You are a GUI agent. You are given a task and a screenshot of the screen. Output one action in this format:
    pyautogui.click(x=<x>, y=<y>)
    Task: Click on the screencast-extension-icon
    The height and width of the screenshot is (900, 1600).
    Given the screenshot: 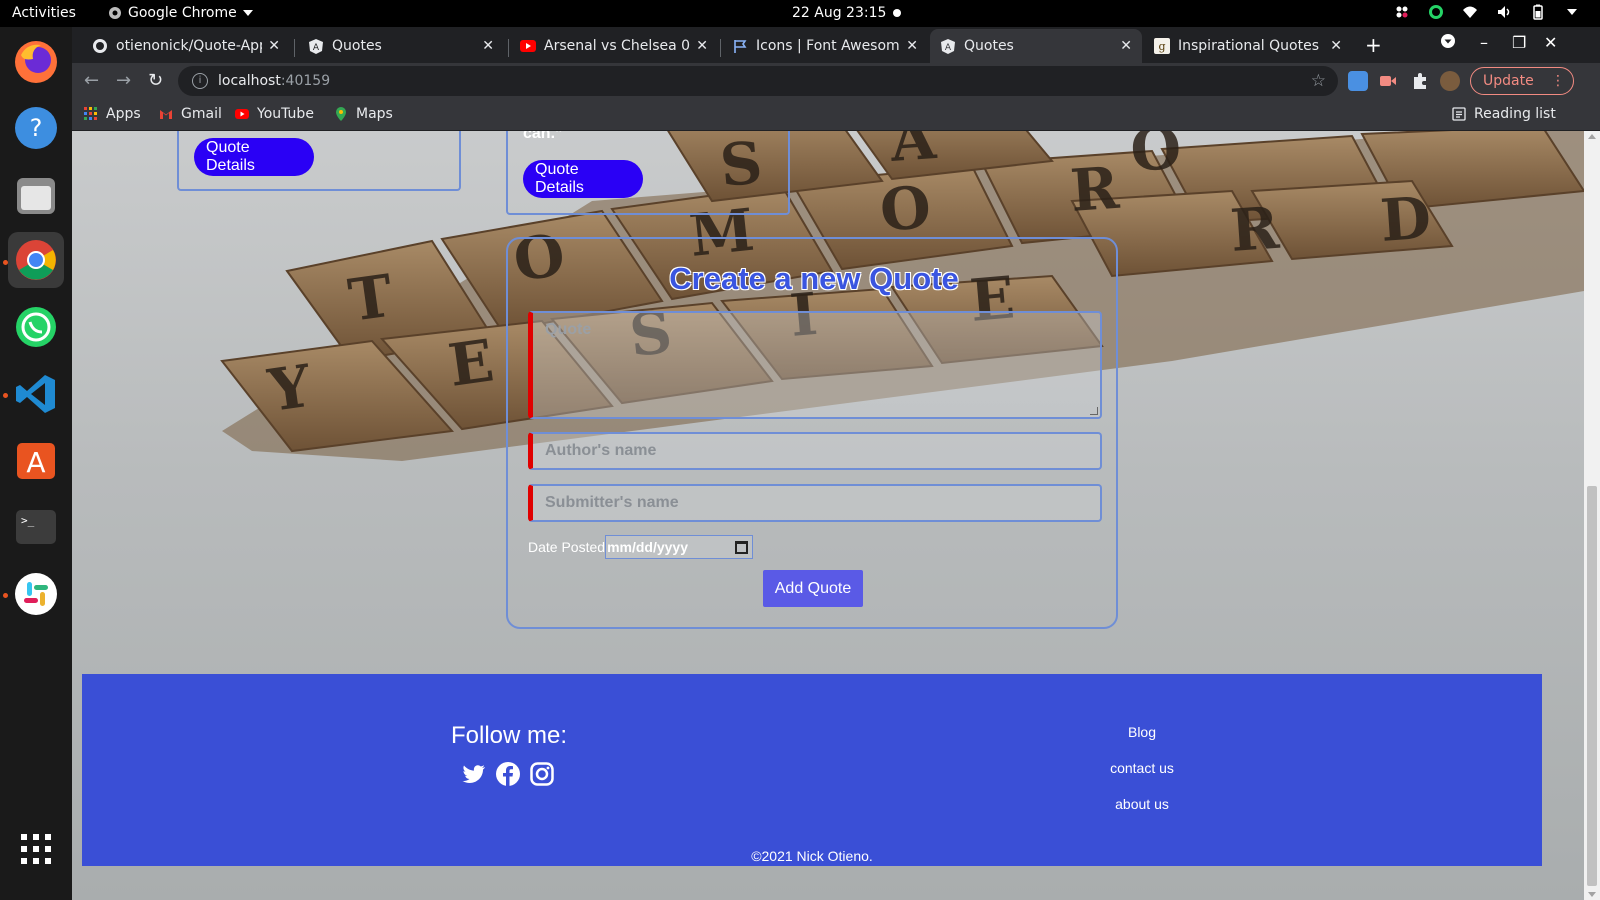 What is the action you would take?
    pyautogui.click(x=1388, y=81)
    